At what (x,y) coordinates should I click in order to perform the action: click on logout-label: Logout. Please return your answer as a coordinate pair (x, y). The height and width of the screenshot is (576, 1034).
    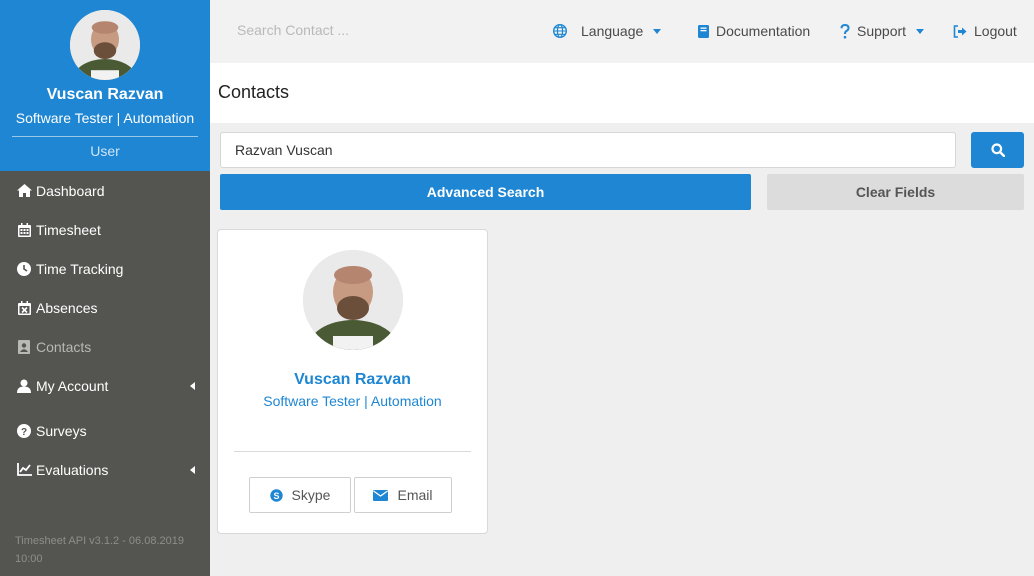
    Looking at the image, I should click on (995, 31).